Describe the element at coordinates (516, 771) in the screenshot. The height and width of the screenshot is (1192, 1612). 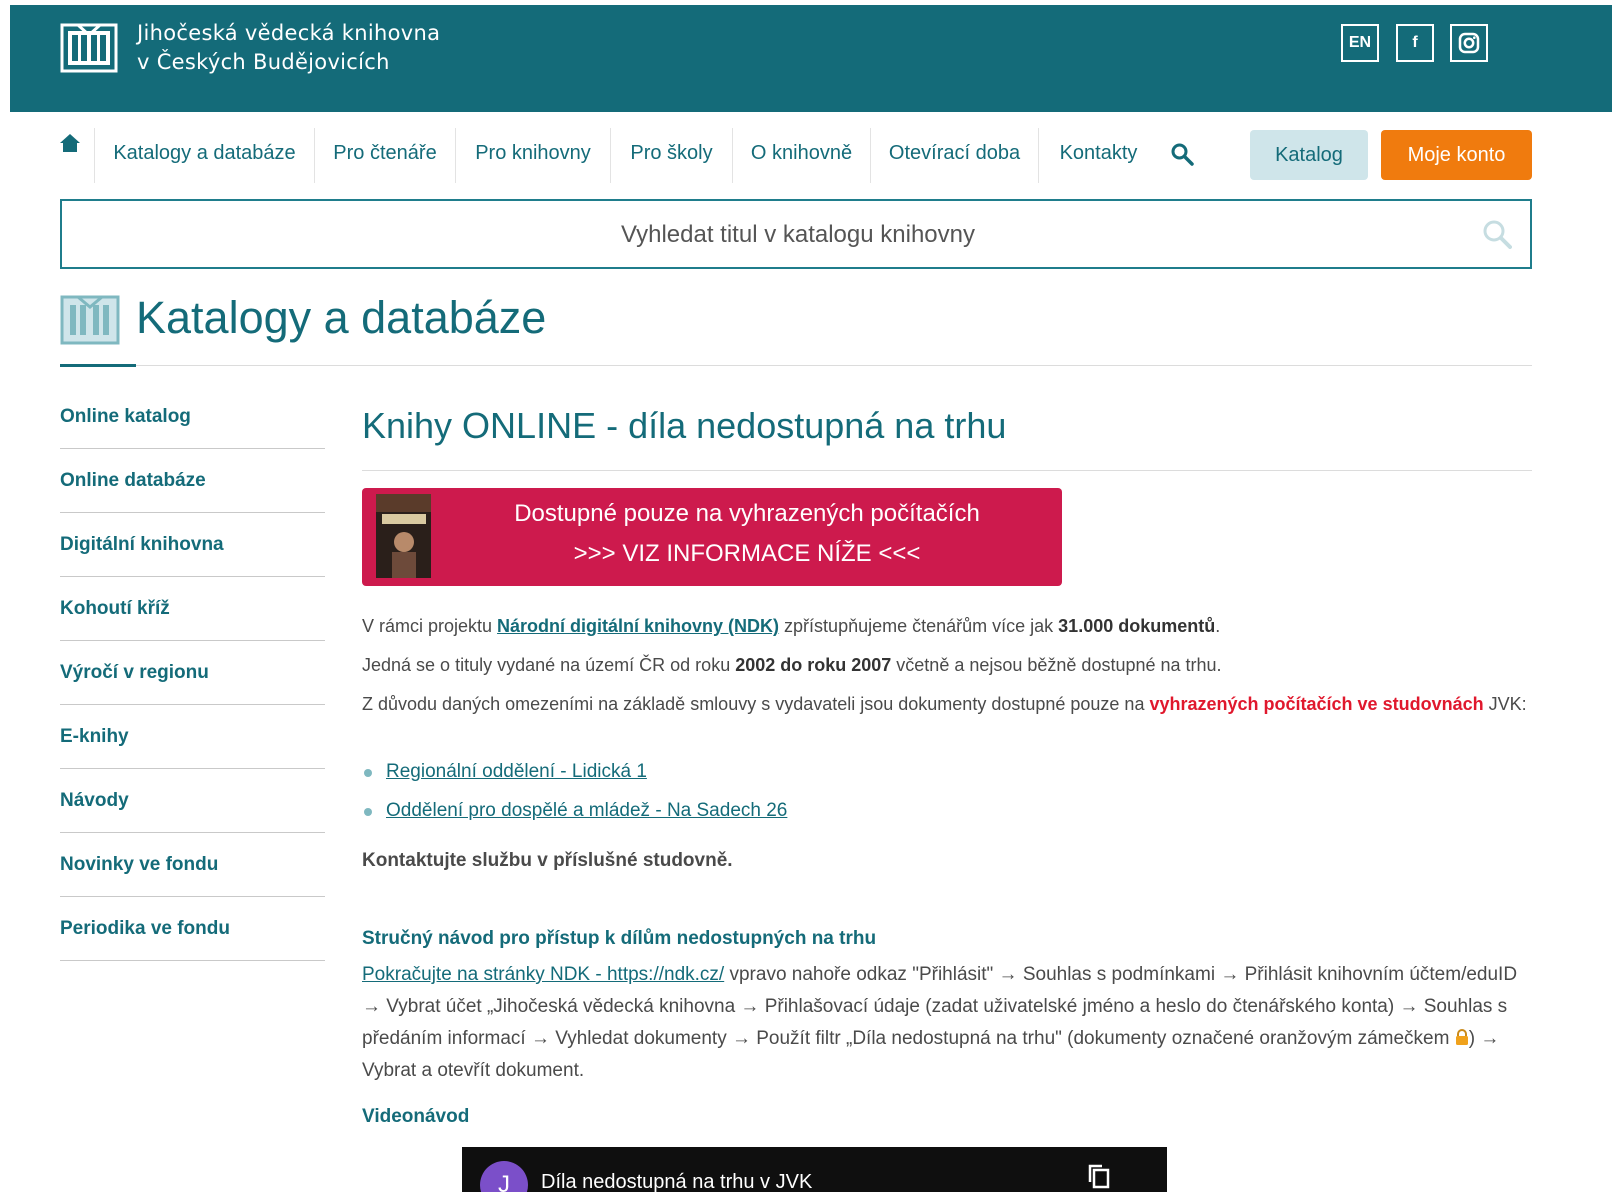
I see `reading-room-link-lidicka: Regionální oddělení - Lidická 1` at that location.